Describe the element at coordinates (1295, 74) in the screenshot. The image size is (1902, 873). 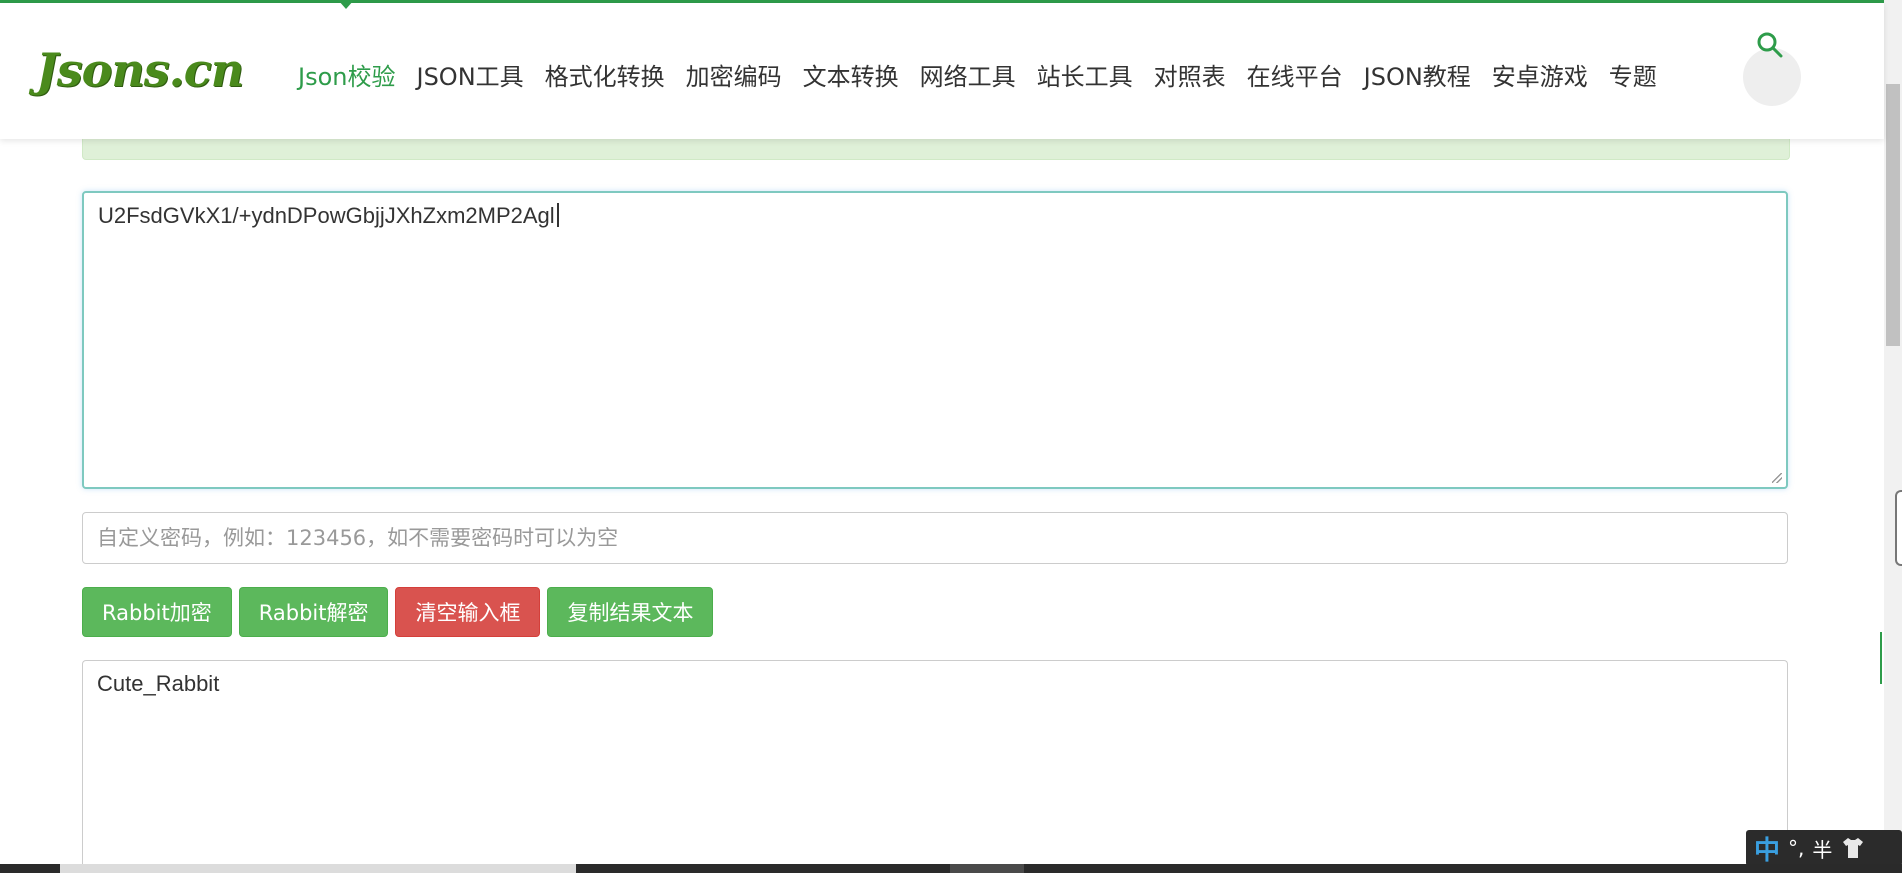
I see `nav-item-online-platform: 在线平台` at that location.